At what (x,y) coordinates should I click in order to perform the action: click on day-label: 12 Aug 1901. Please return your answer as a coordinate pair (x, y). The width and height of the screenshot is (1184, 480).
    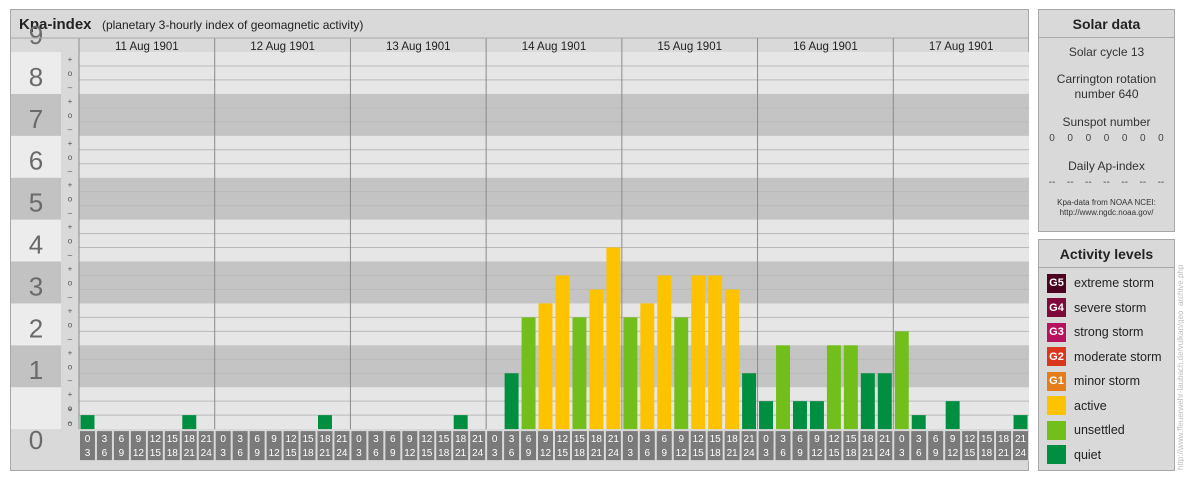
    Looking at the image, I should click on (282, 47).